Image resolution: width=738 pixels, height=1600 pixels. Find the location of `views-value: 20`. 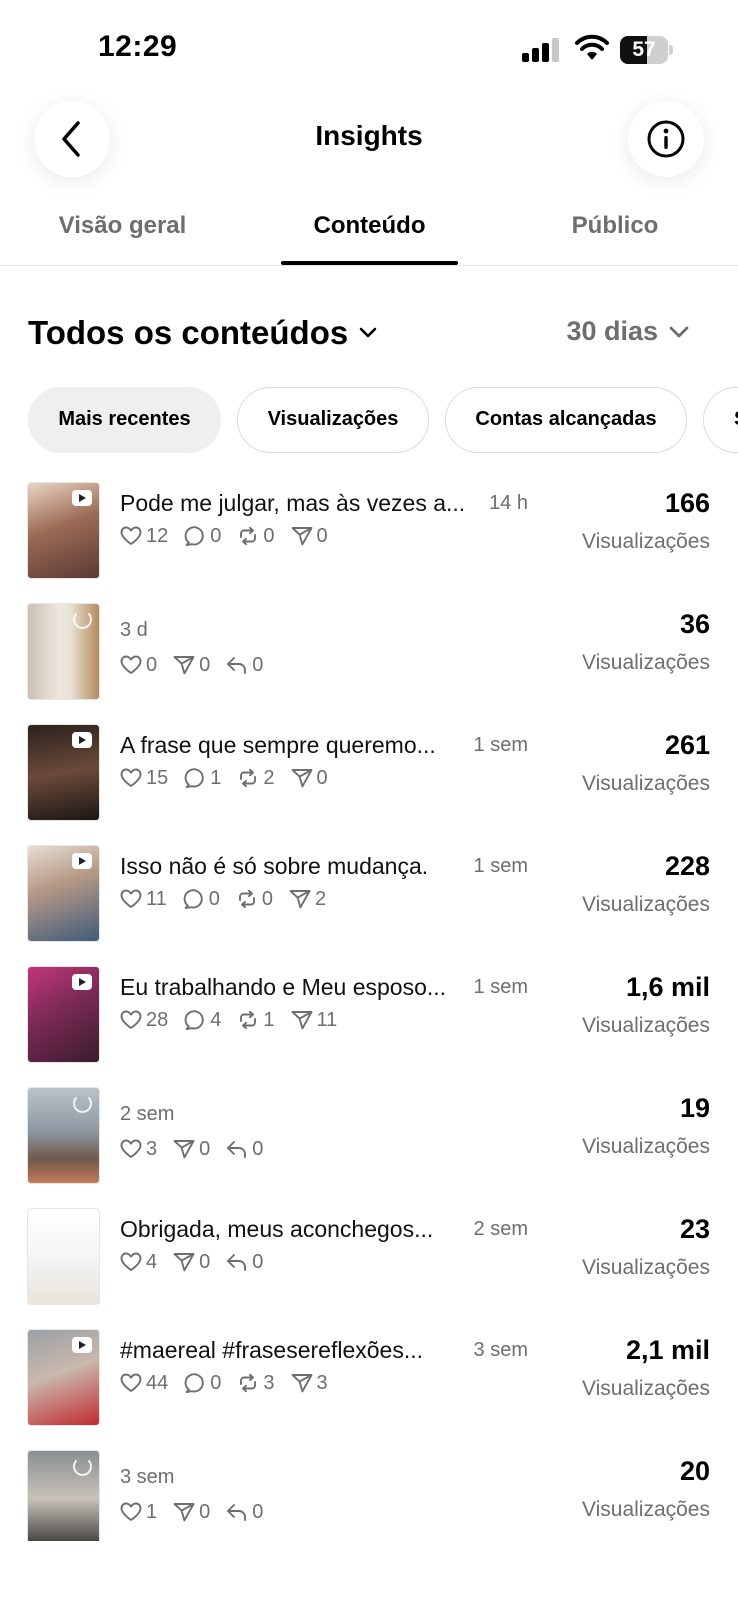

views-value: 20 is located at coordinates (694, 1471).